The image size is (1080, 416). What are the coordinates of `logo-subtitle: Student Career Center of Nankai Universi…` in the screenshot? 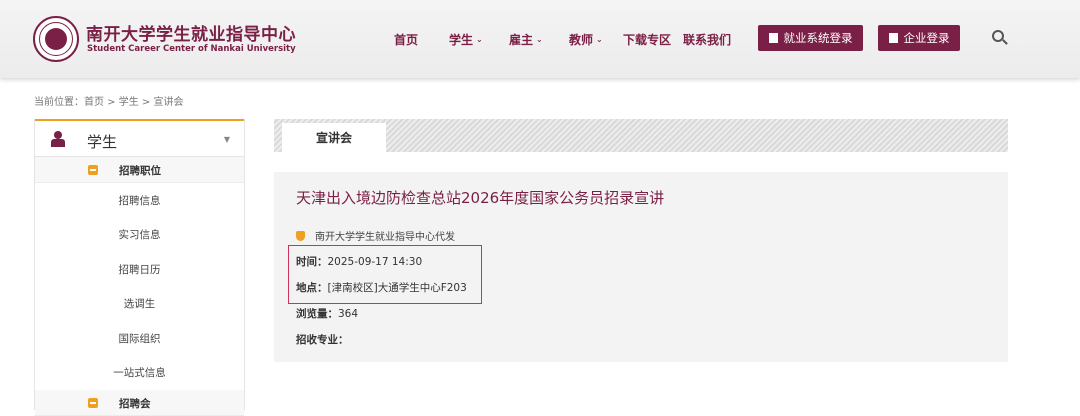 It's located at (191, 49).